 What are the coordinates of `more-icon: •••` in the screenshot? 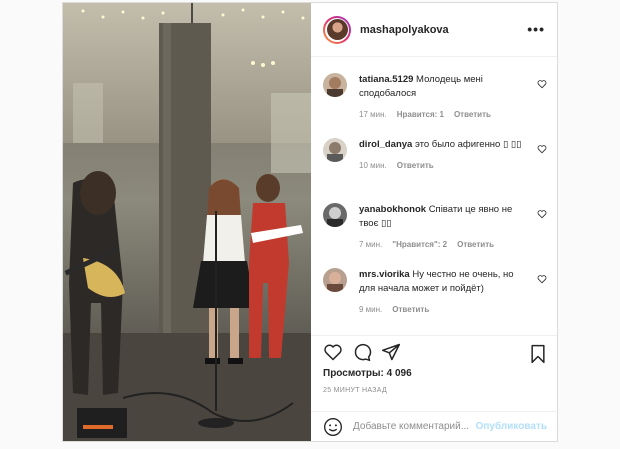 It's located at (536, 29).